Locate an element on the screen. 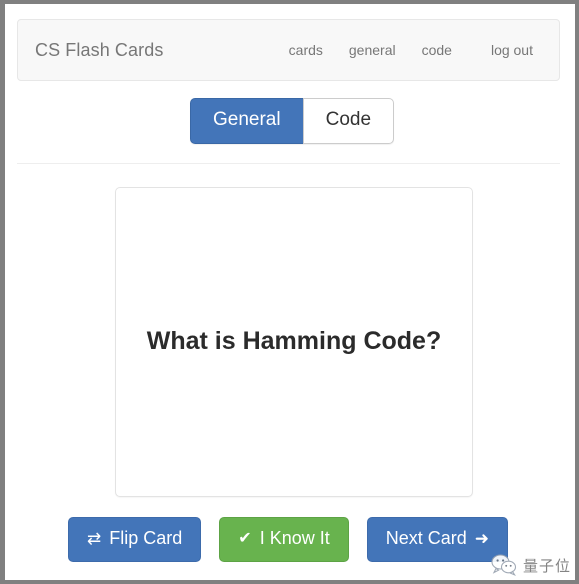 This screenshot has width=579, height=584. i-know-it-label: I Know It is located at coordinates (294, 538).